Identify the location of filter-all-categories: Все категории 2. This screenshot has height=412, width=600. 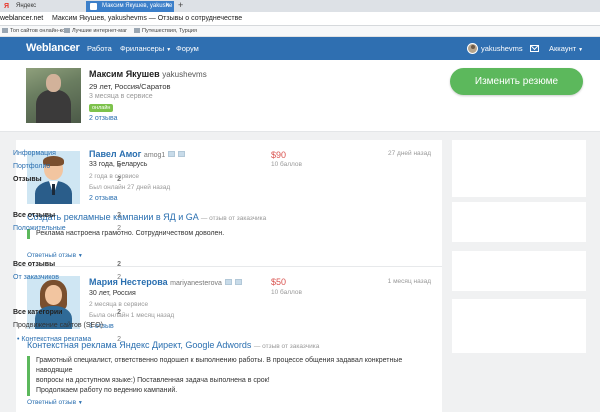
(67, 312).